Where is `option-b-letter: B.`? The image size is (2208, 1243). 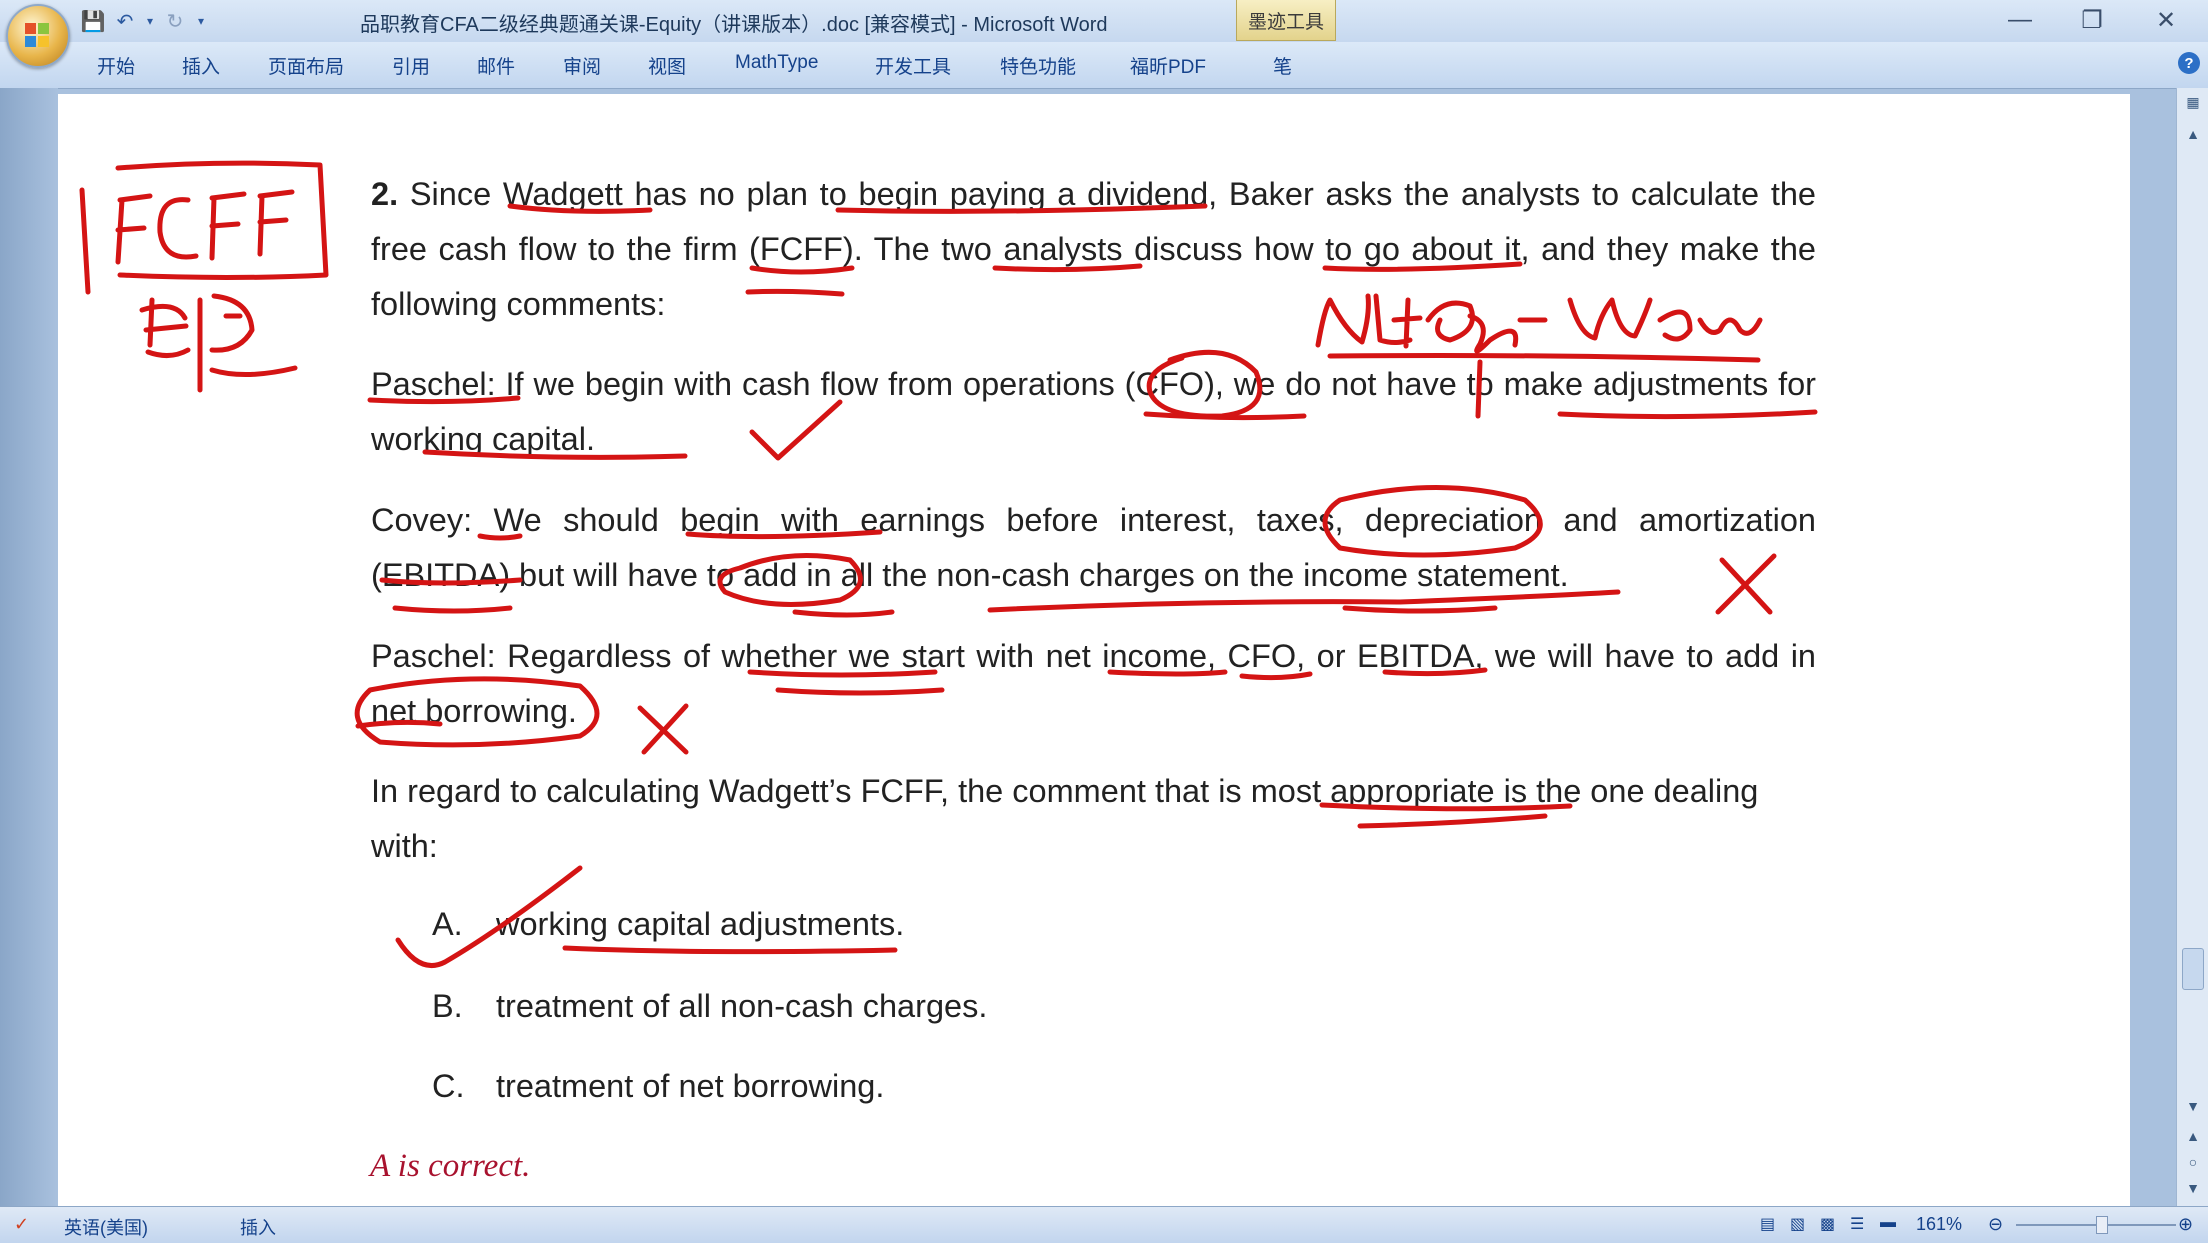 option-b-letter: B. is located at coordinates (447, 1006).